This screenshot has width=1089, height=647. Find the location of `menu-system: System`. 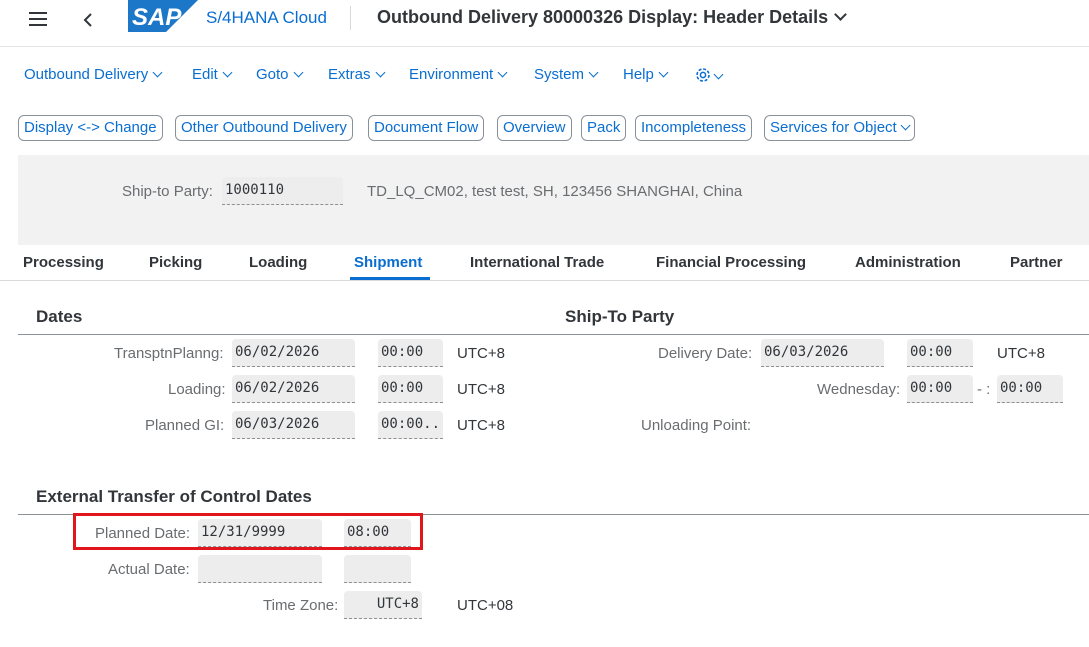

menu-system: System is located at coordinates (566, 74).